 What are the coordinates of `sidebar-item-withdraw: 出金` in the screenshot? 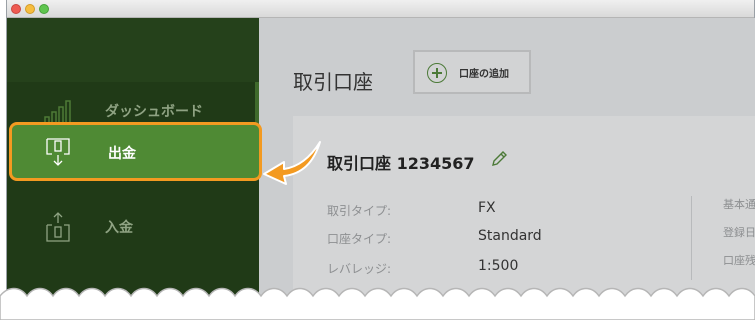 It's located at (135, 151).